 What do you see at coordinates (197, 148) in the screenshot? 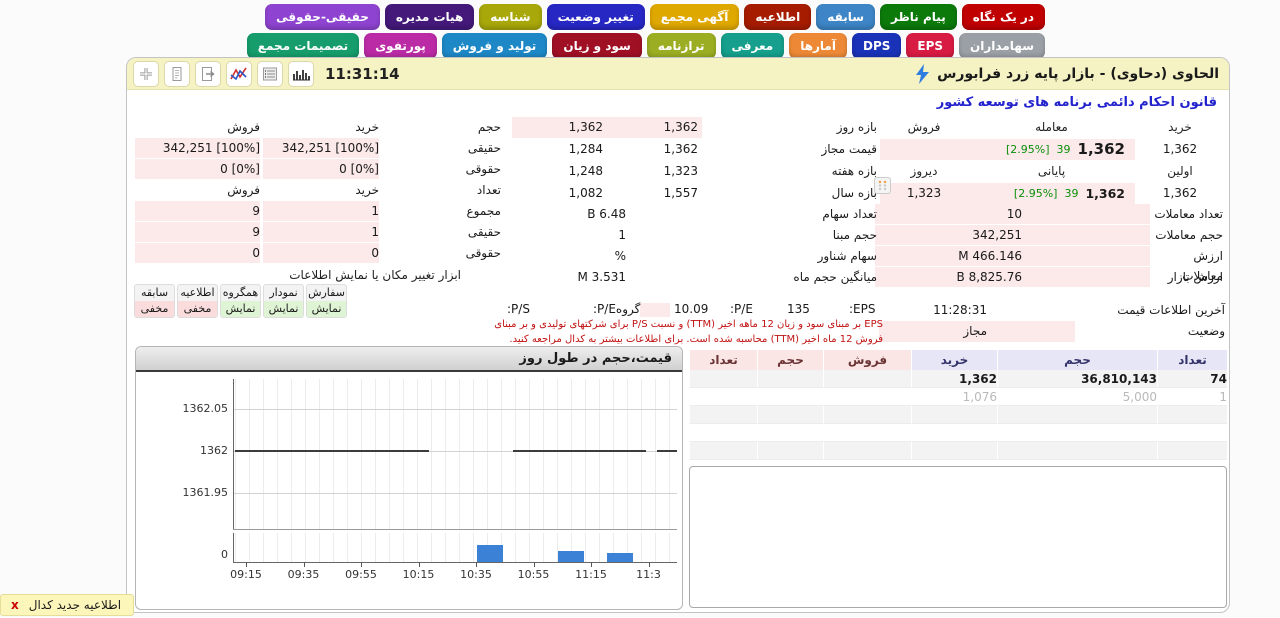
I see `sell-value: 342,251 [100%]` at bounding box center [197, 148].